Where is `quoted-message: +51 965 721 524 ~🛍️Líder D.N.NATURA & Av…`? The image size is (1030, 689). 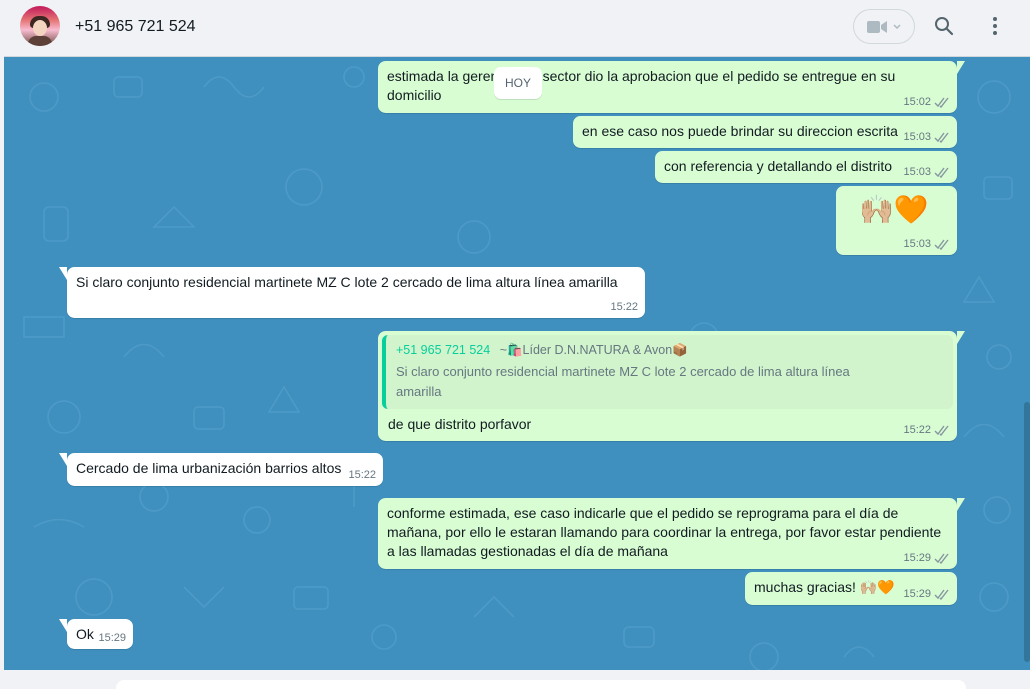 quoted-message: +51 965 721 524 ~🛍️Líder D.N.NATURA & Av… is located at coordinates (667, 372).